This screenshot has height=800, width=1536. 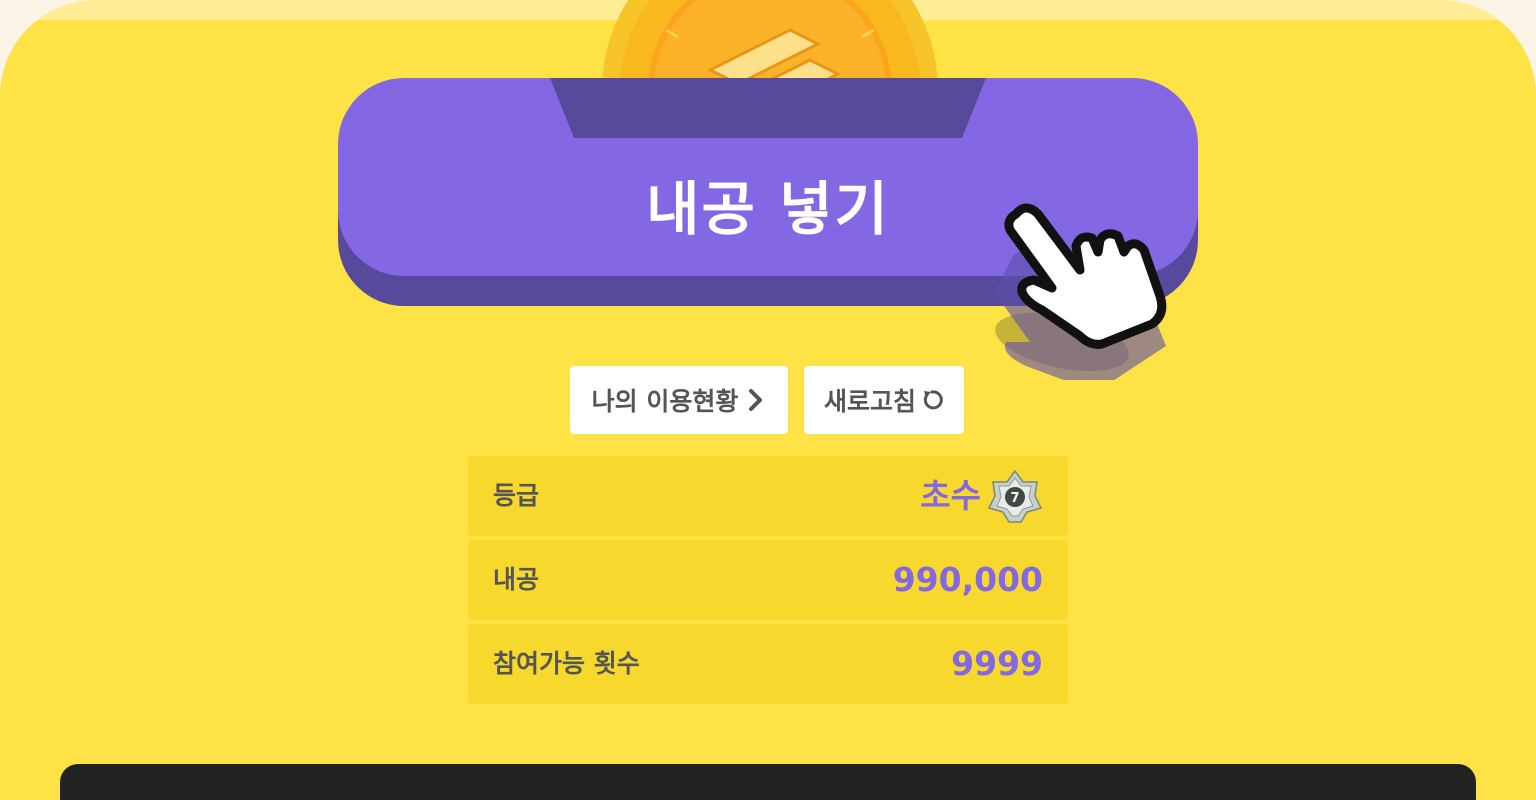 I want to click on chevron-right-icon, so click(x=756, y=400).